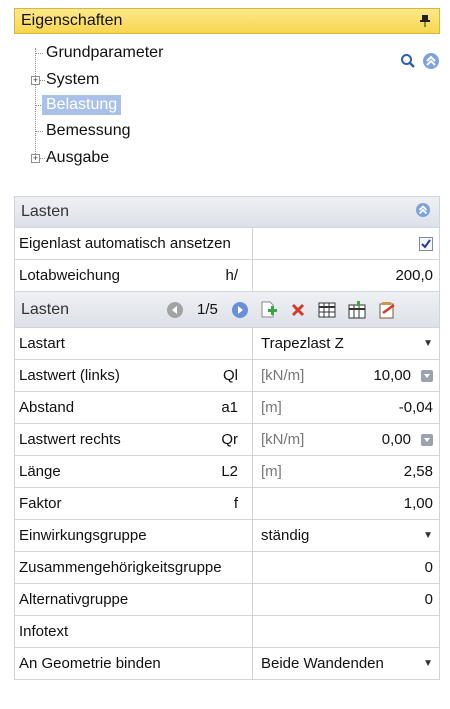 The width and height of the screenshot is (450, 709). Describe the element at coordinates (227, 212) in the screenshot. I see `section-header-lasten: Lasten` at that location.